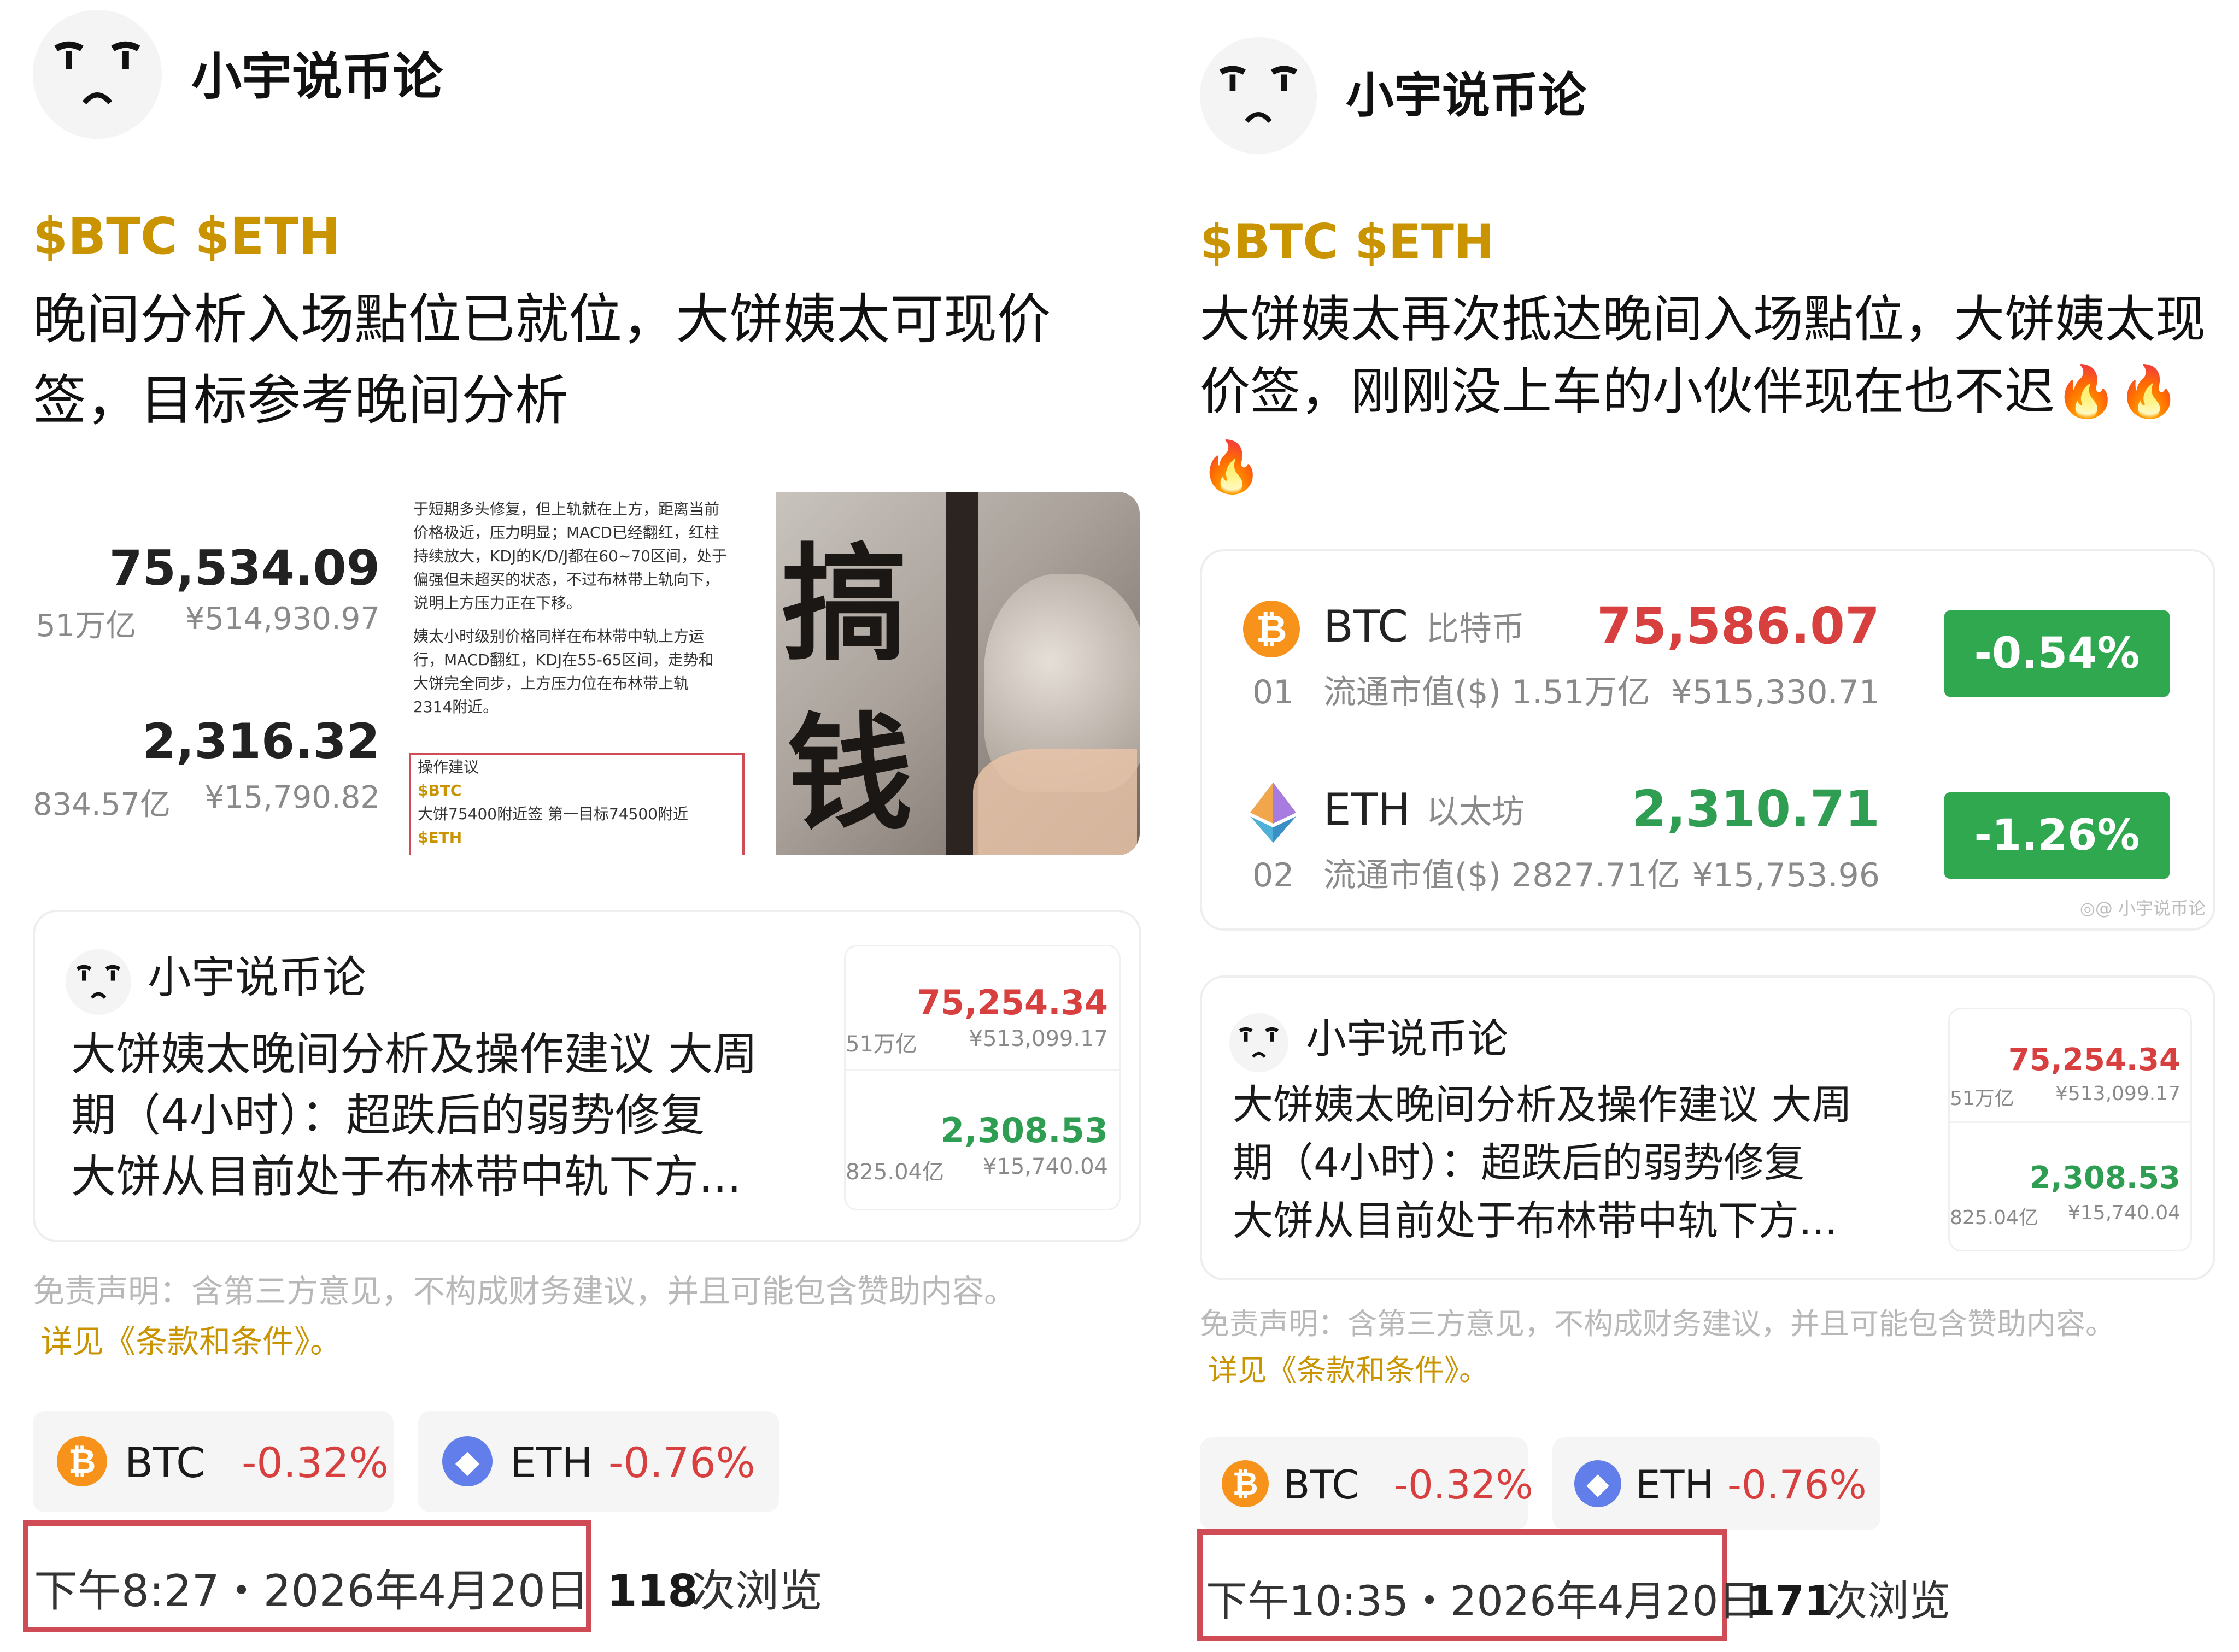  I want to click on market-symbol: BTC, so click(1365, 626).